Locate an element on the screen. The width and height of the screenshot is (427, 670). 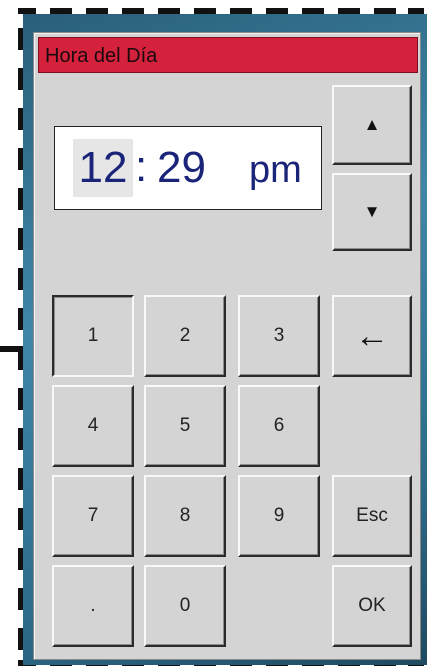
key-label: Esc is located at coordinates (372, 515).